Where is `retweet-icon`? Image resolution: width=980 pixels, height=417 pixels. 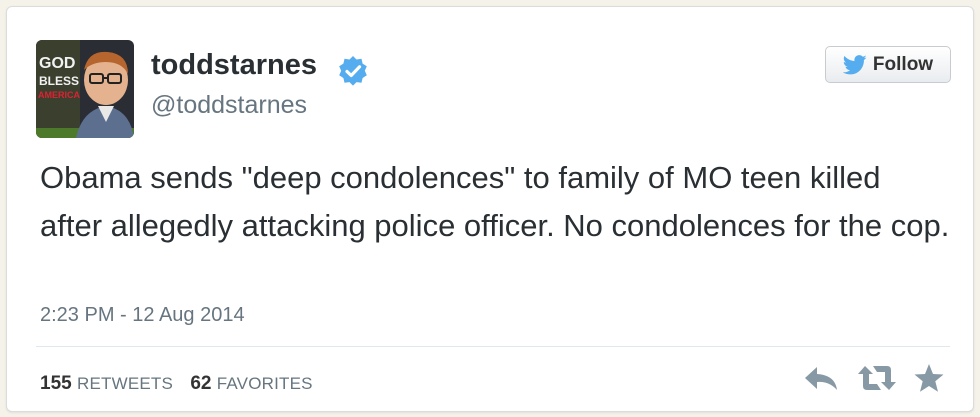
retweet-icon is located at coordinates (877, 378).